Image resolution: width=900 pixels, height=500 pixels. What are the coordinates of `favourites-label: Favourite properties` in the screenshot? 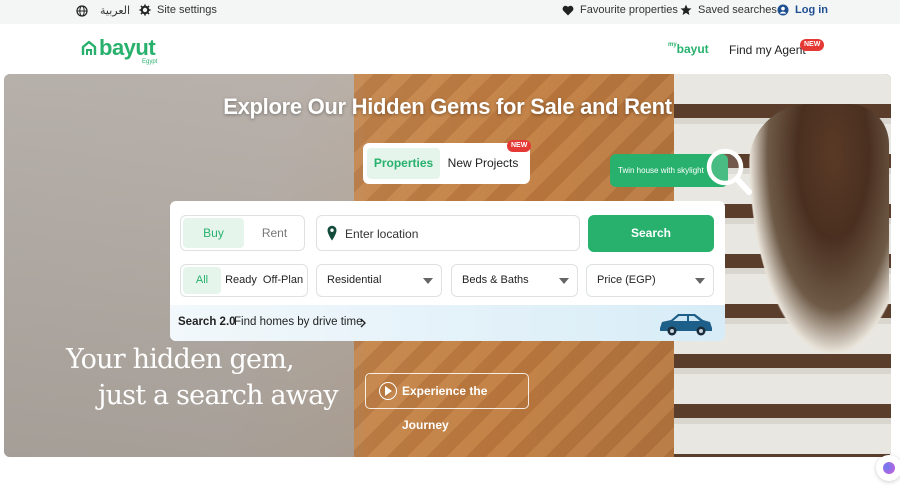 It's located at (629, 10).